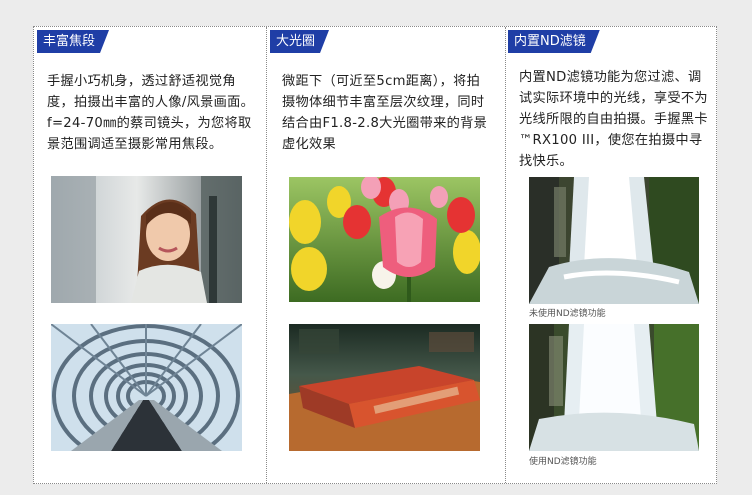 The width and height of the screenshot is (752, 495). Describe the element at coordinates (554, 41) in the screenshot. I see `section-tag-nd-filter: 内置ND滤镜` at that location.